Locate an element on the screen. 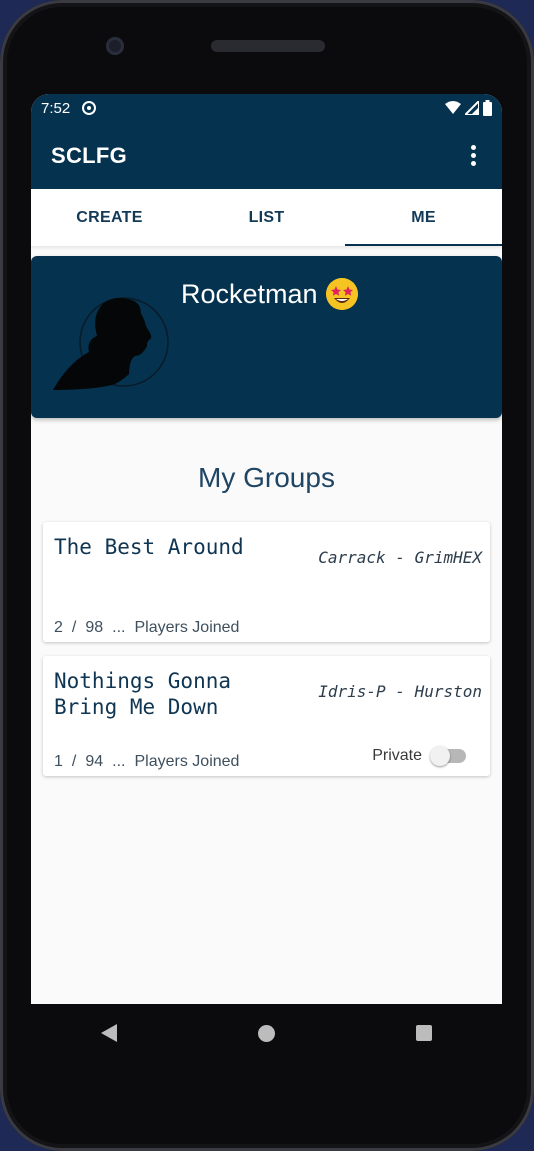 This screenshot has height=1151, width=534. private-label: Private is located at coordinates (397, 755).